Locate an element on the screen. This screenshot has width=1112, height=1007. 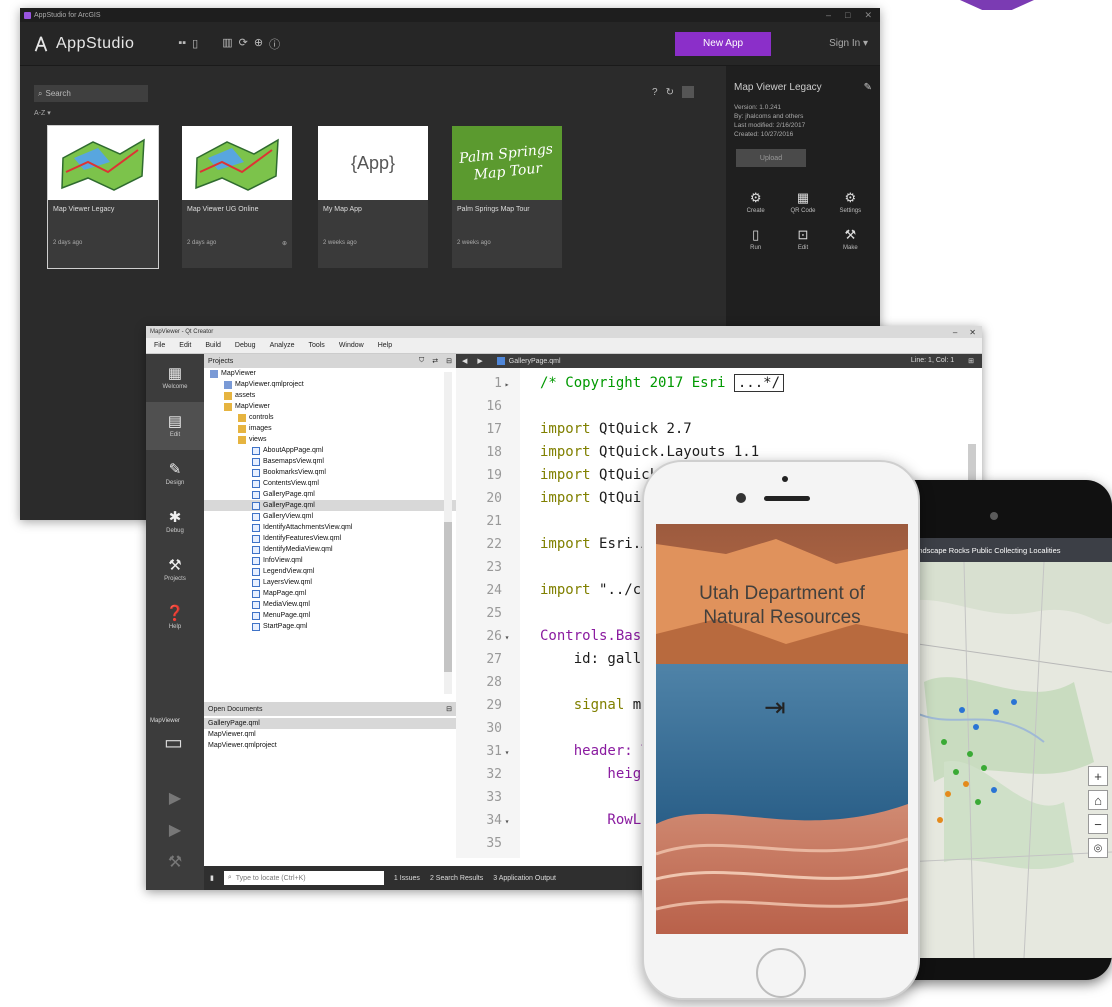
tree-item: controls is located at coordinates (330, 417).